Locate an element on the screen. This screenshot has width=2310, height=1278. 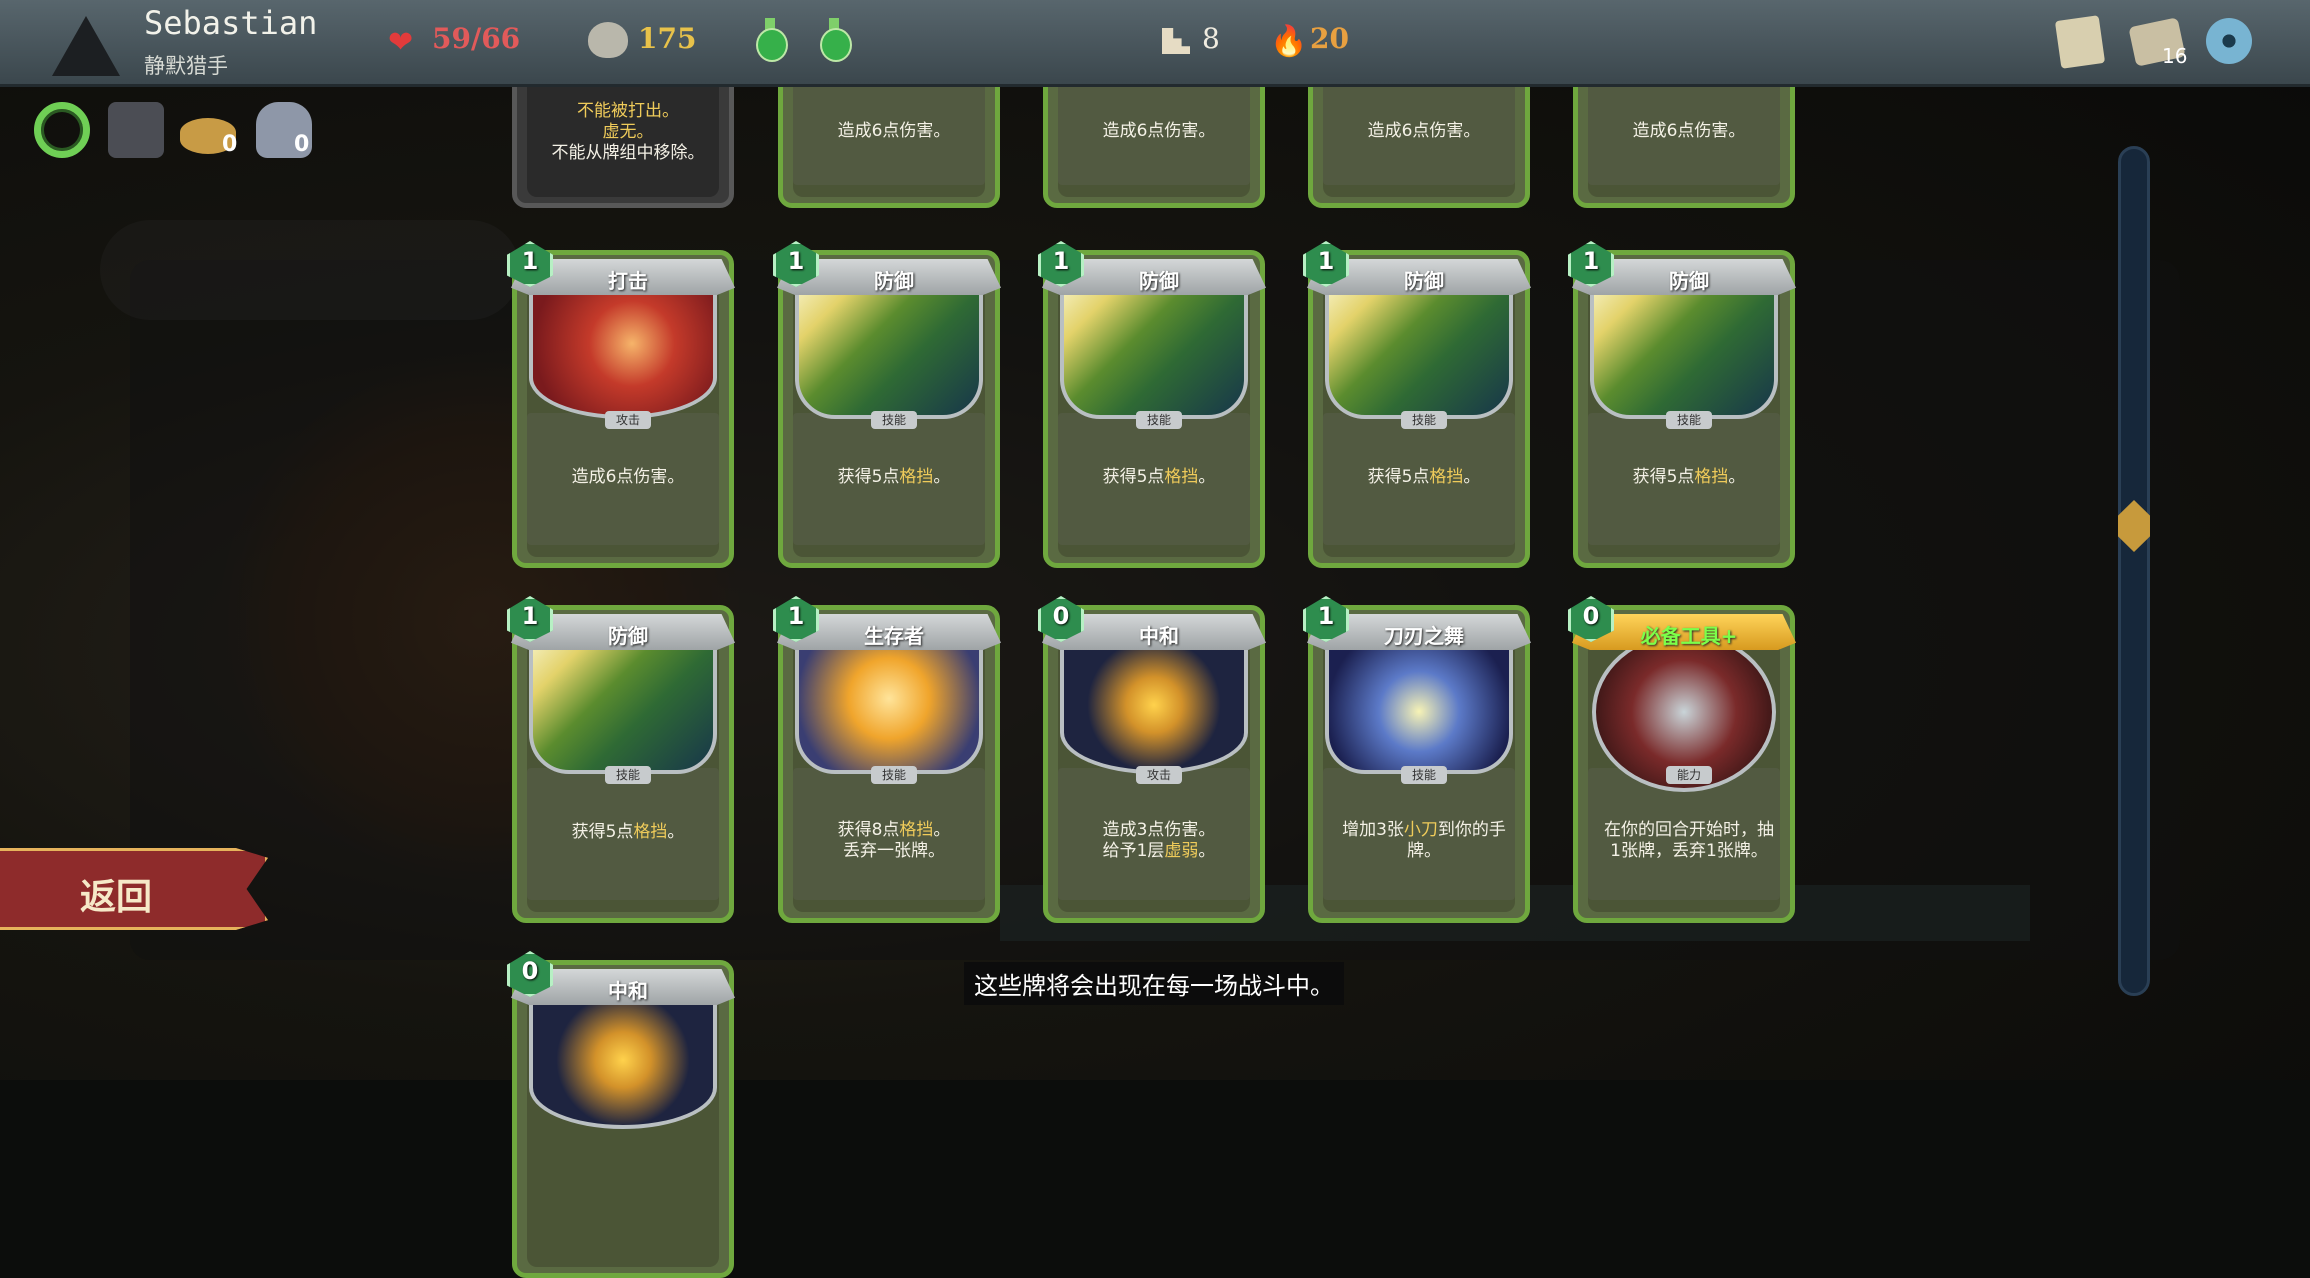
heart-icon: ❤ is located at coordinates (401, 42).